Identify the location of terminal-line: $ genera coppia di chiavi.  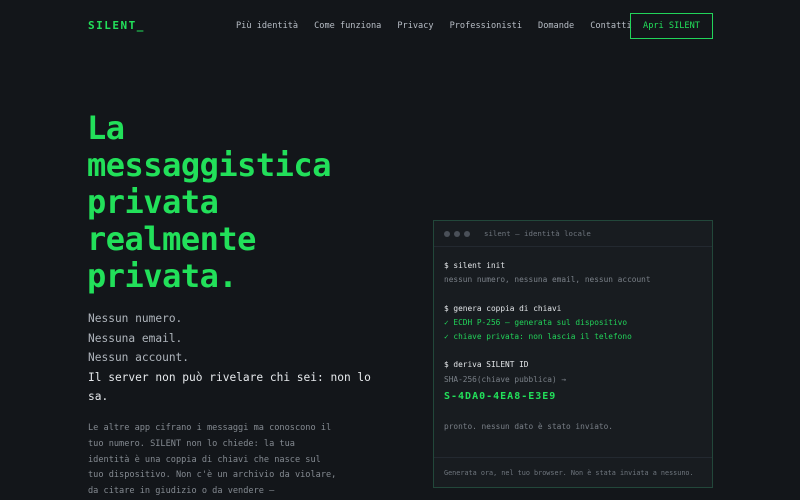
(503, 308).